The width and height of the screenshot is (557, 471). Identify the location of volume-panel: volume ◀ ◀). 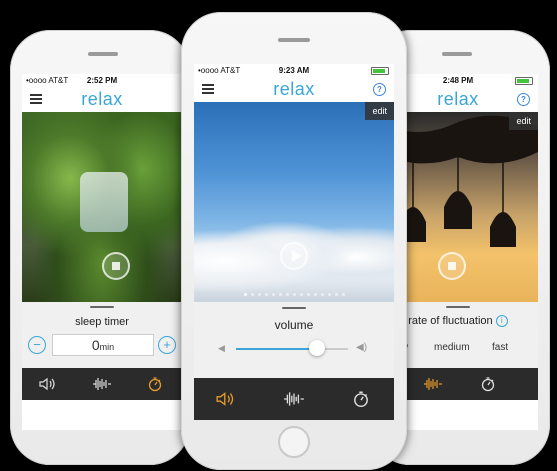
(294, 340).